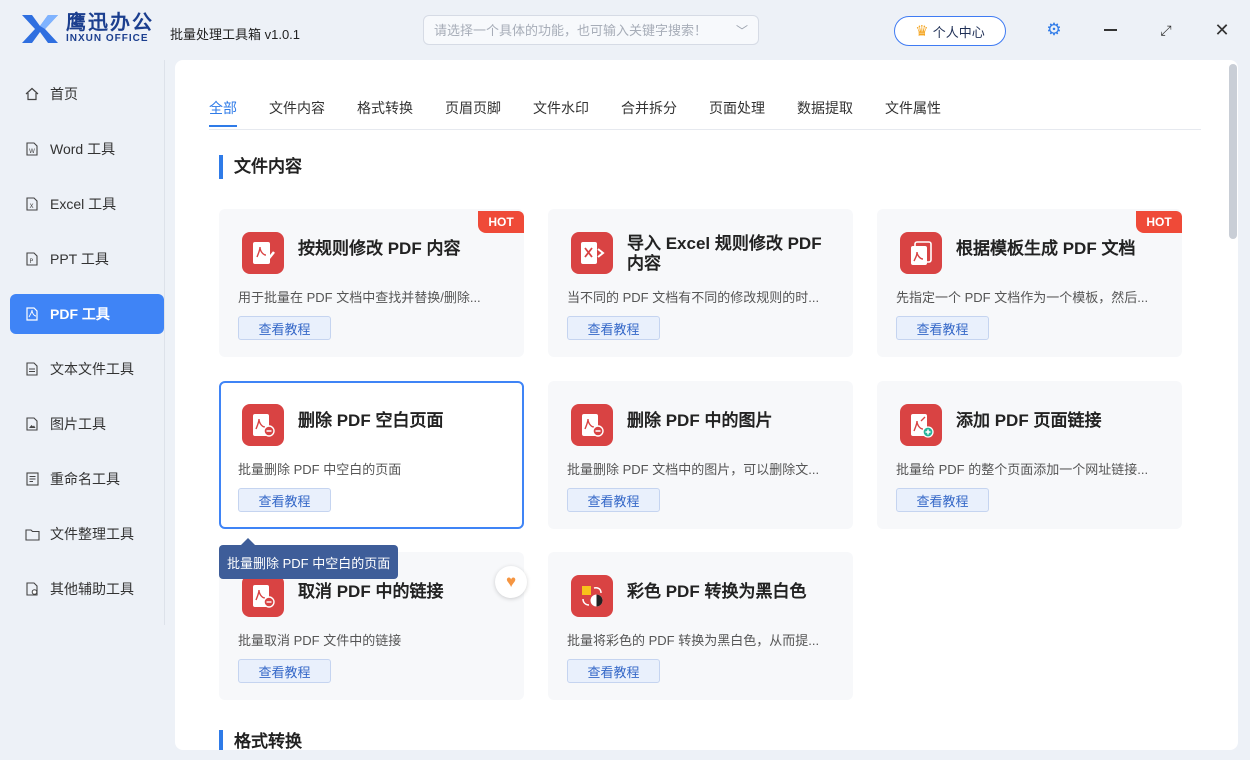 Image resolution: width=1250 pixels, height=760 pixels. What do you see at coordinates (263, 596) in the screenshot?
I see `pdf-remove-link-icon` at bounding box center [263, 596].